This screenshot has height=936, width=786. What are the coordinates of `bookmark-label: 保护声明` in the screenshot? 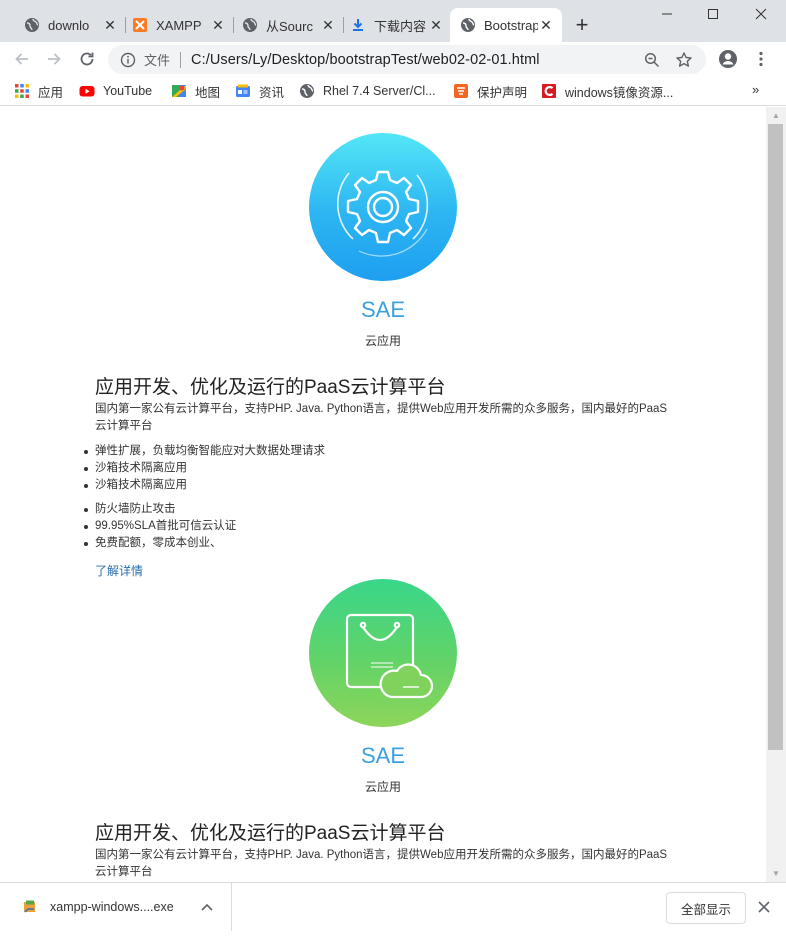 It's located at (502, 92).